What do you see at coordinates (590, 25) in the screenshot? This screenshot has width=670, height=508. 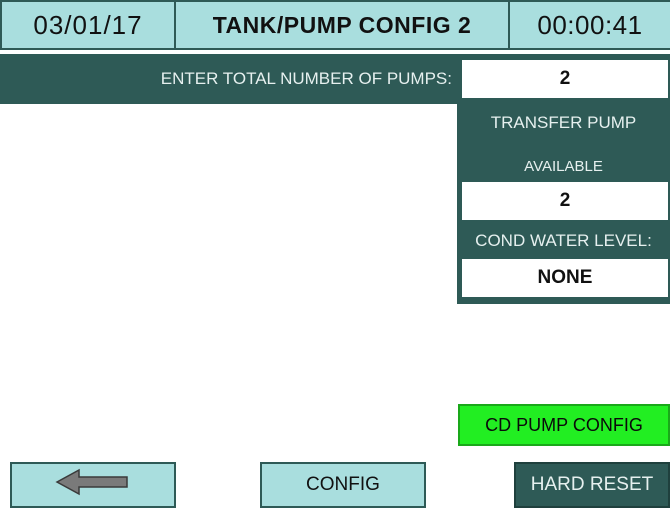 I see `header-time: 00:00:41` at bounding box center [590, 25].